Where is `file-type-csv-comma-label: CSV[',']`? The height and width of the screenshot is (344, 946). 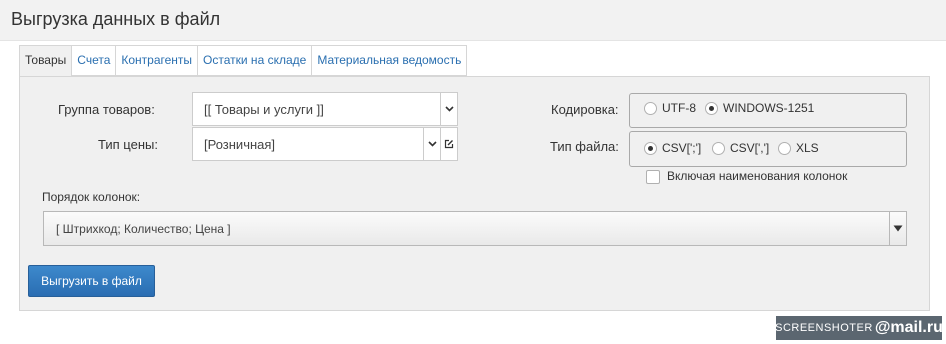 file-type-csv-comma-label: CSV[','] is located at coordinates (750, 148).